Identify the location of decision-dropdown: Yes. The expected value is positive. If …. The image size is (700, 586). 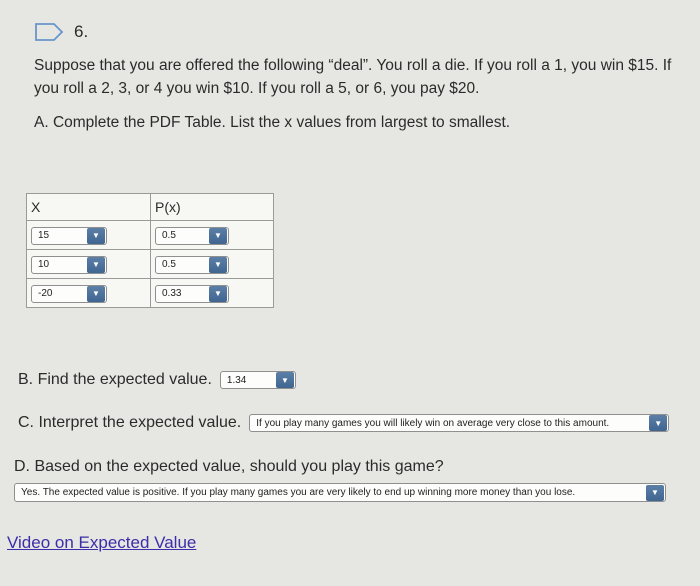
(340, 492).